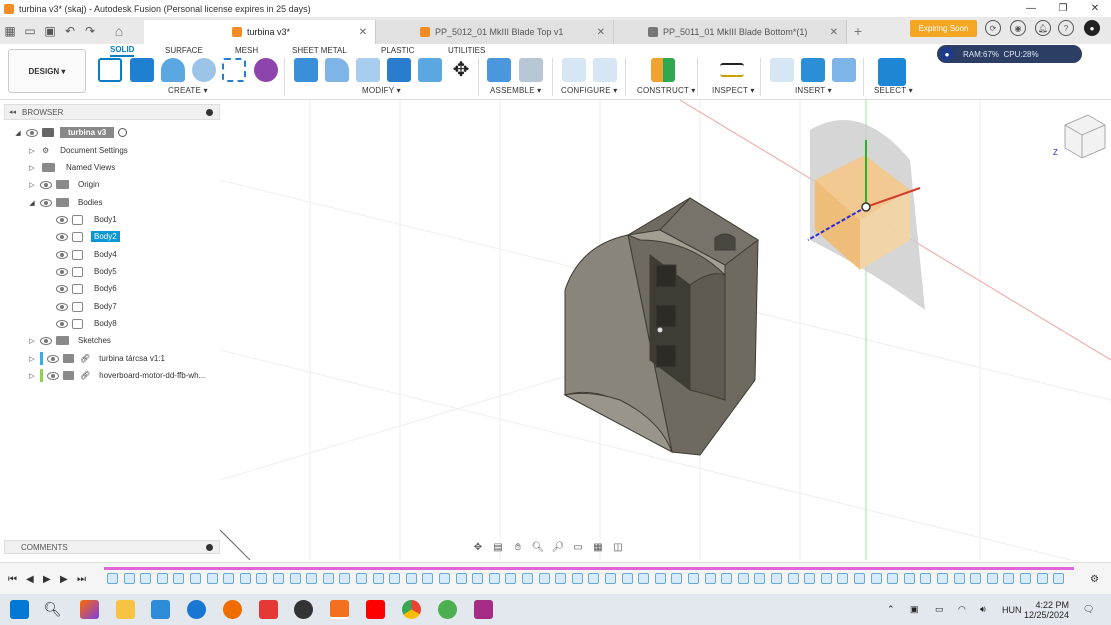 The width and height of the screenshot is (1111, 625). Describe the element at coordinates (891, 609) in the screenshot. I see `show-hidden-icons: ⌃` at that location.